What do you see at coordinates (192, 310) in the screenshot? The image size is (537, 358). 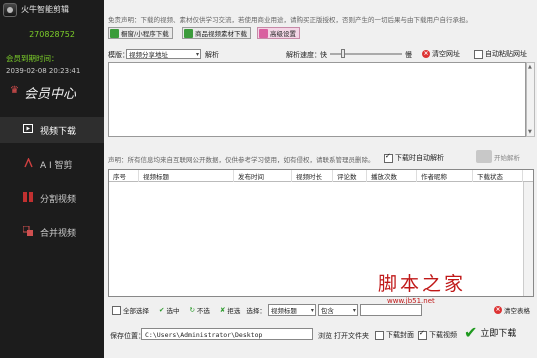 I see `uncheck-icon: ↻` at bounding box center [192, 310].